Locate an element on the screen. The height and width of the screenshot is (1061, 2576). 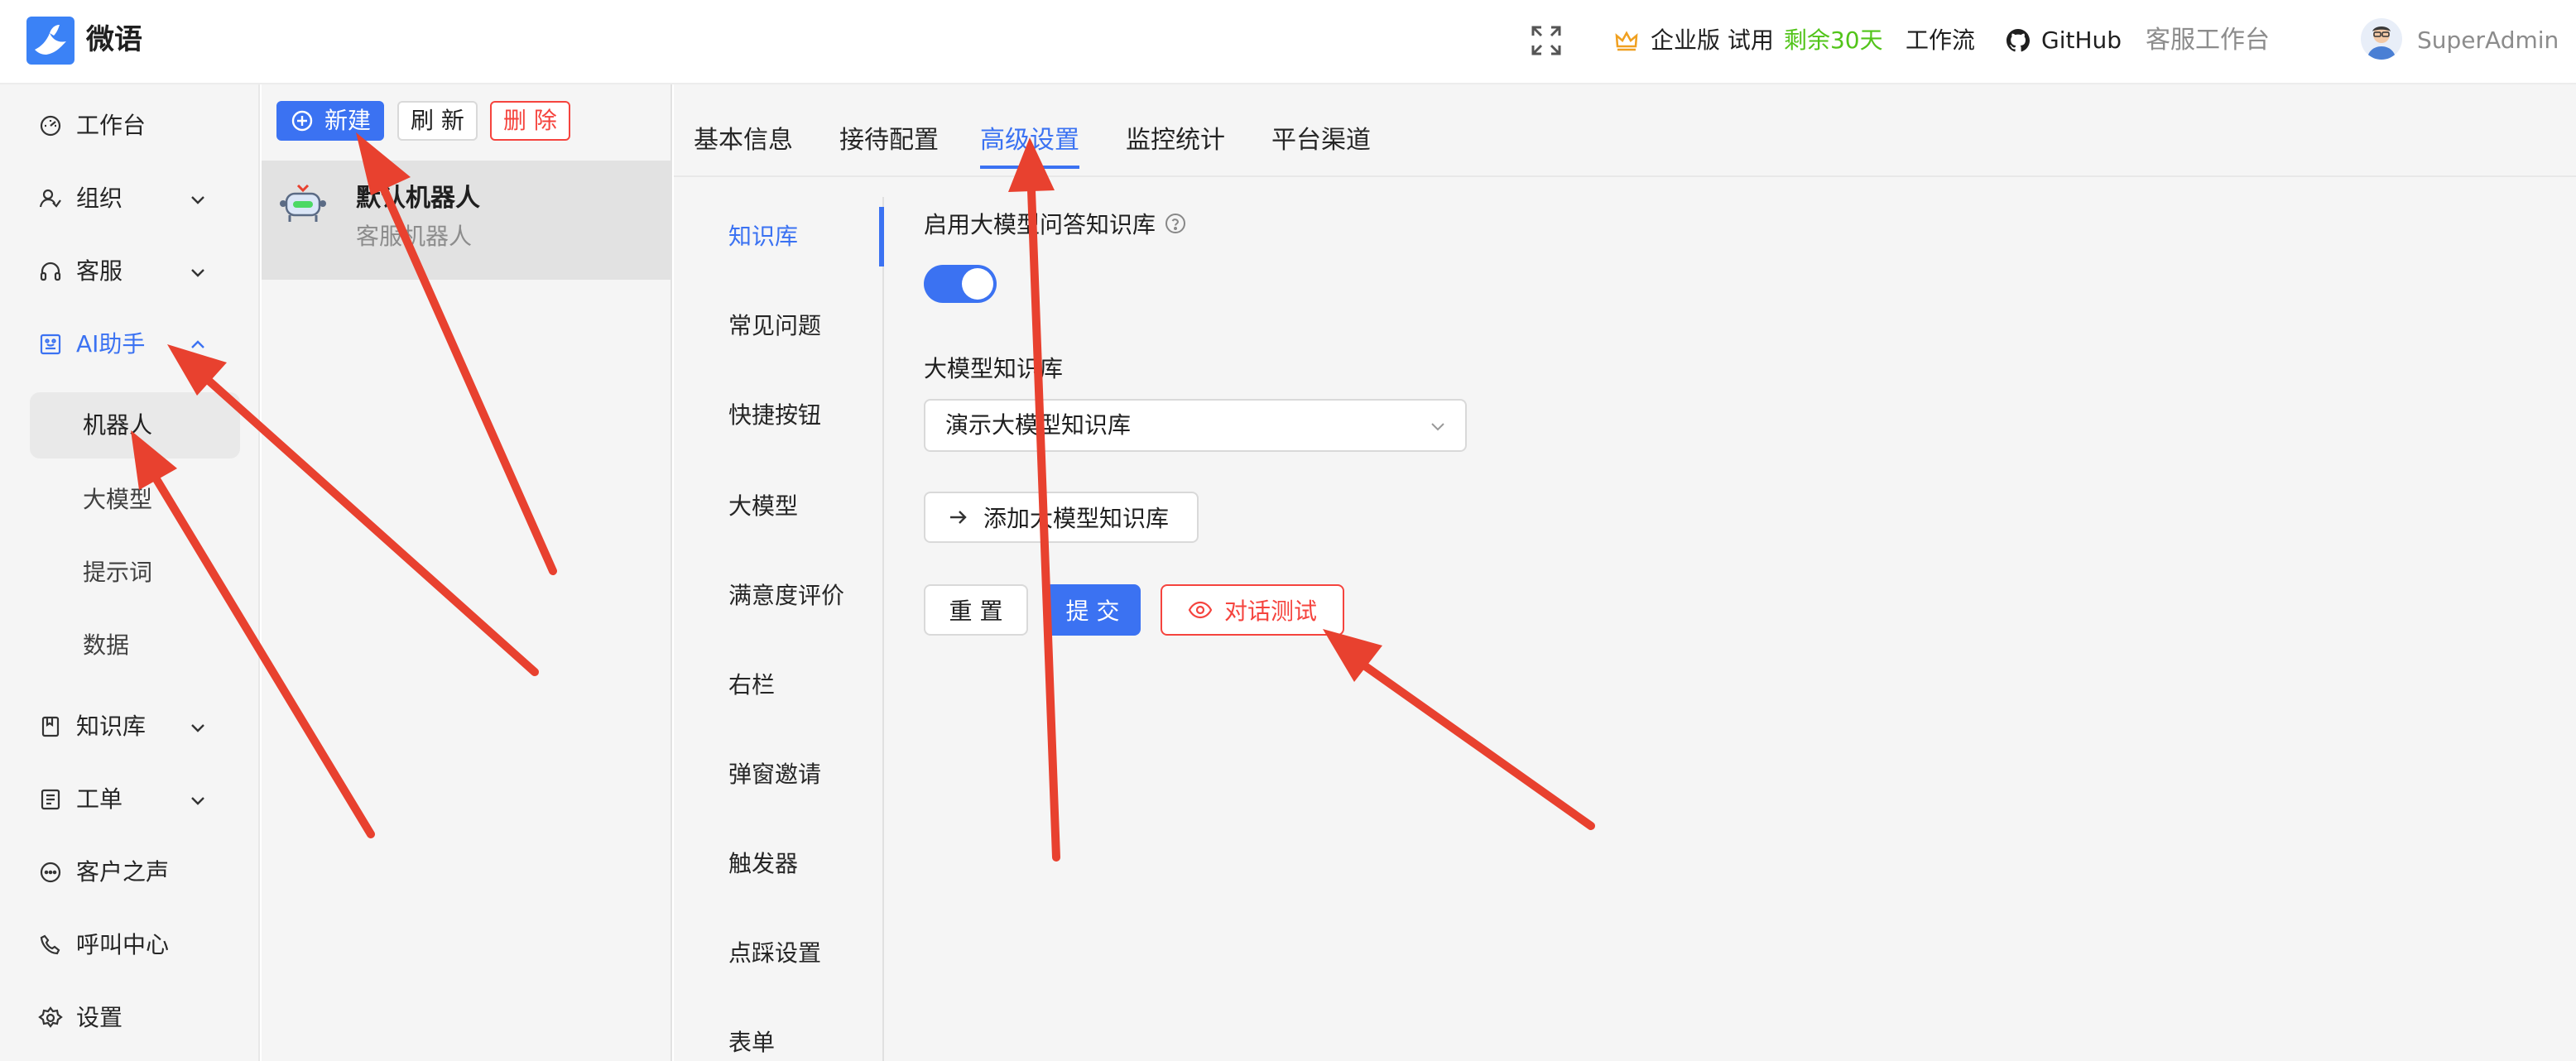
add-kb-label: 添加大模型知识库 is located at coordinates (1076, 519).